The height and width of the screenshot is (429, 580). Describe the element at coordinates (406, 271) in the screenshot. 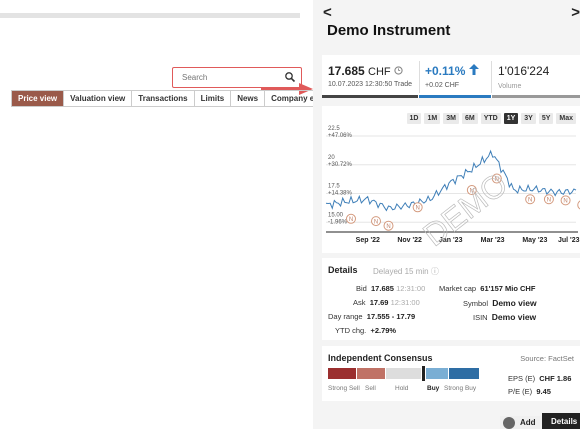

I see `delay-note: Delayed 15 min ⓘ` at that location.